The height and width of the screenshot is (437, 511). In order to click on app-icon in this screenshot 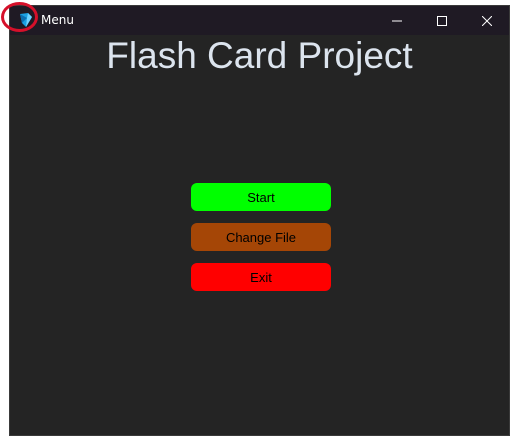, I will do `click(26, 20)`.